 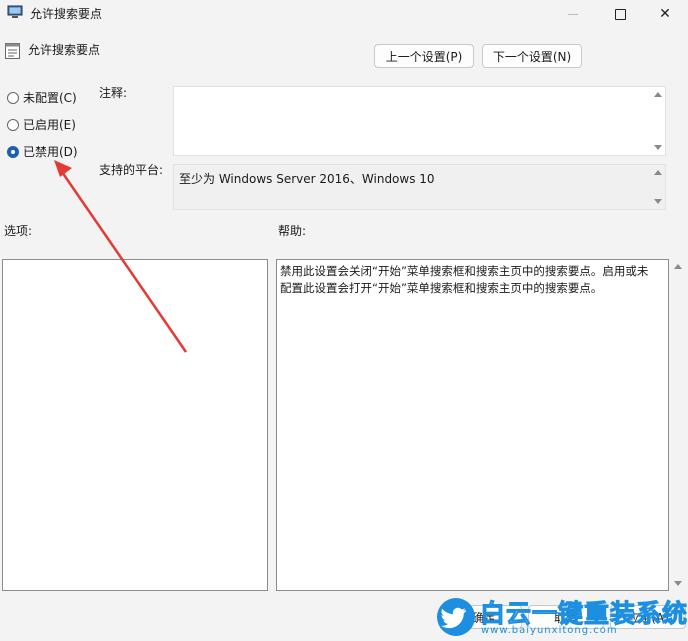 I want to click on supported-platform-label: 支持的平台:, so click(x=131, y=170).